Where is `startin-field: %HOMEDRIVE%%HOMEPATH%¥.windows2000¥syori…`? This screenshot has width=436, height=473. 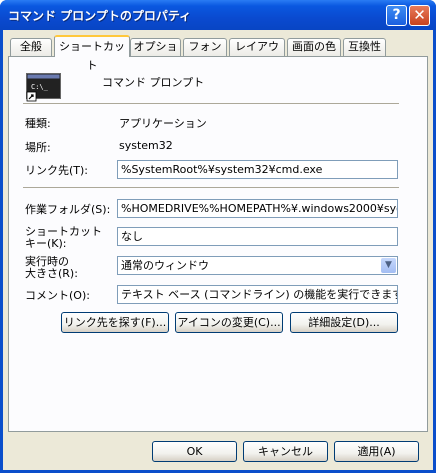 startin-field: %HOMEDRIVE%%HOMEPATH%¥.windows2000¥syori… is located at coordinates (257, 208).